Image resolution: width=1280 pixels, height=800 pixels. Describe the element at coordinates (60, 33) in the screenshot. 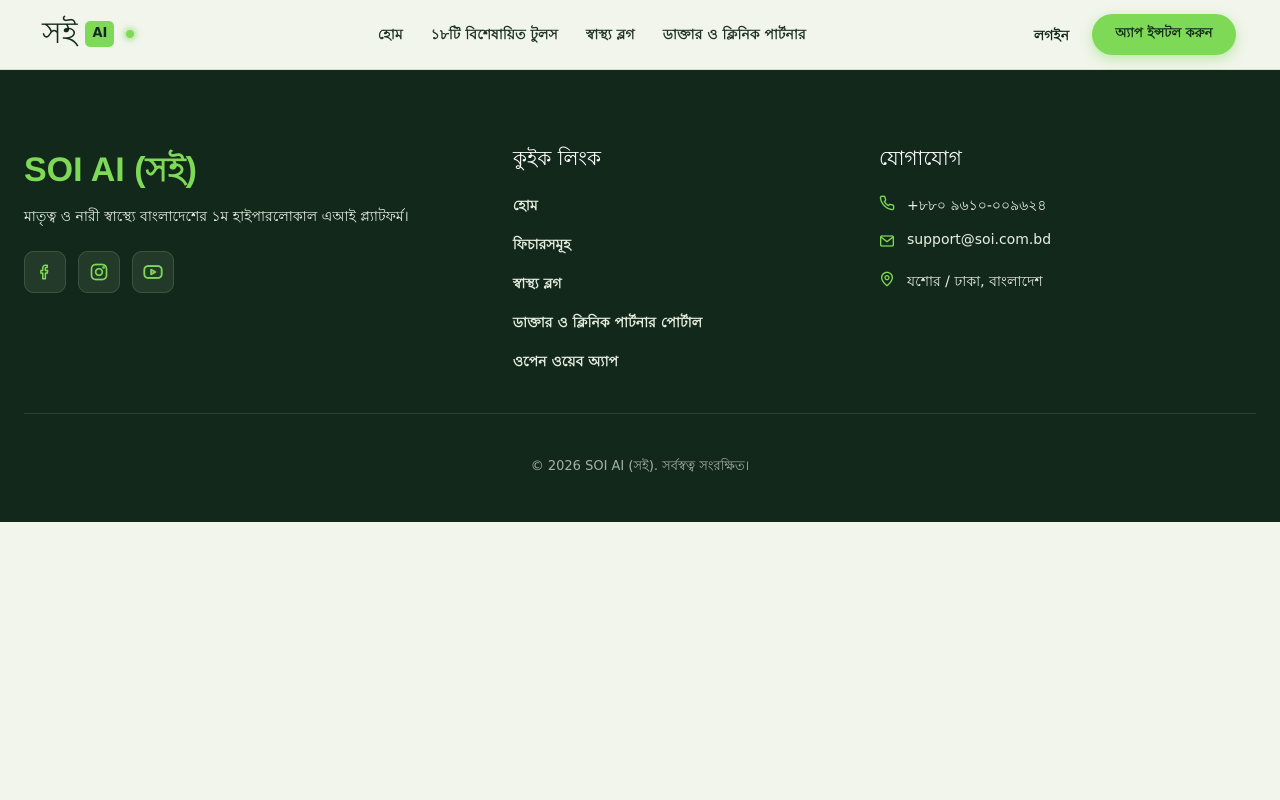

I see `logo-wordmark: সই` at that location.